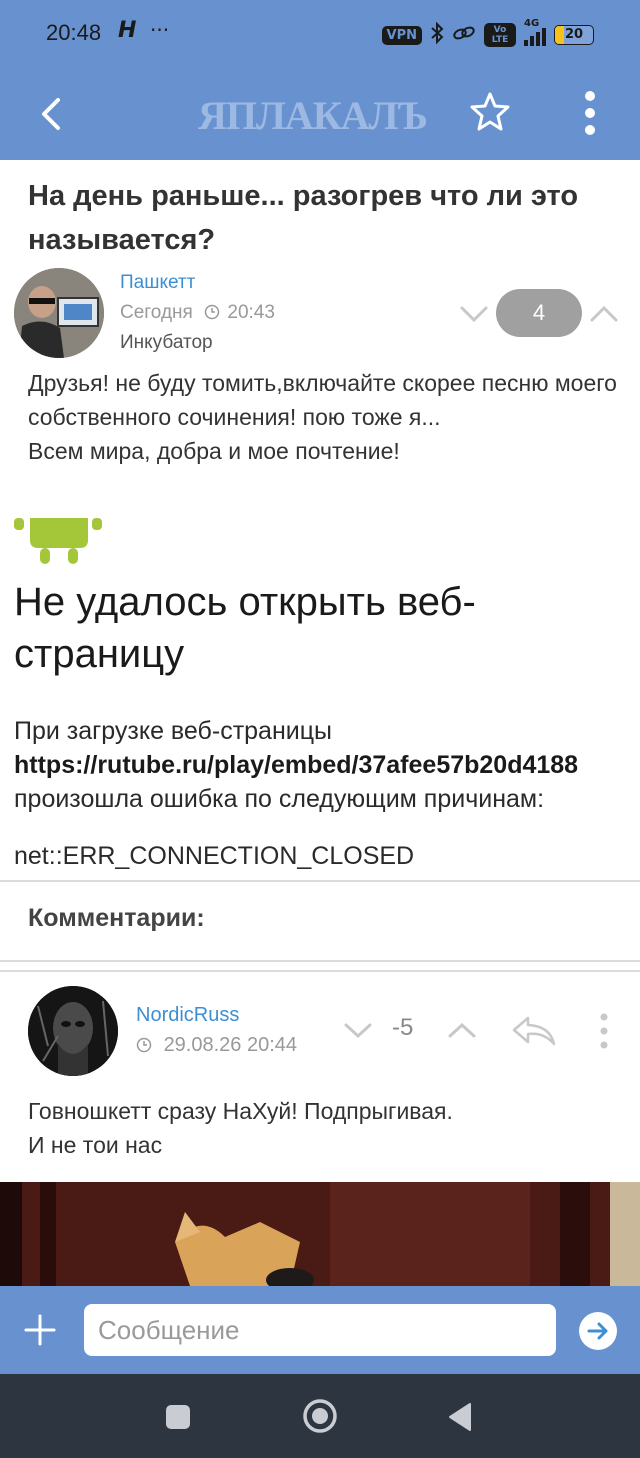  What do you see at coordinates (214, 856) in the screenshot?
I see `error-code: net::ERR_CONNECTION_CLOSED` at bounding box center [214, 856].